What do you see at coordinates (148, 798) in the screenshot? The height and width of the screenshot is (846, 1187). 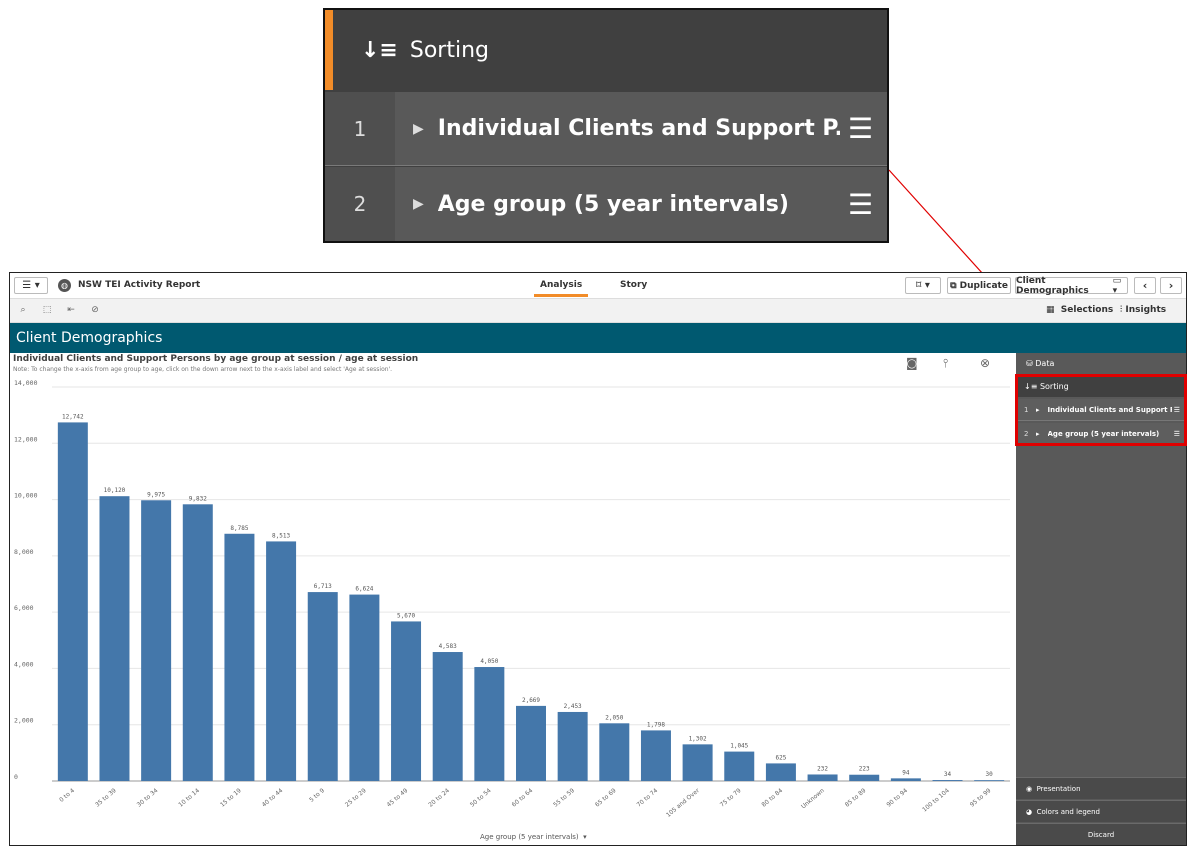 I see `x-tick-label: 30 to 34` at bounding box center [148, 798].